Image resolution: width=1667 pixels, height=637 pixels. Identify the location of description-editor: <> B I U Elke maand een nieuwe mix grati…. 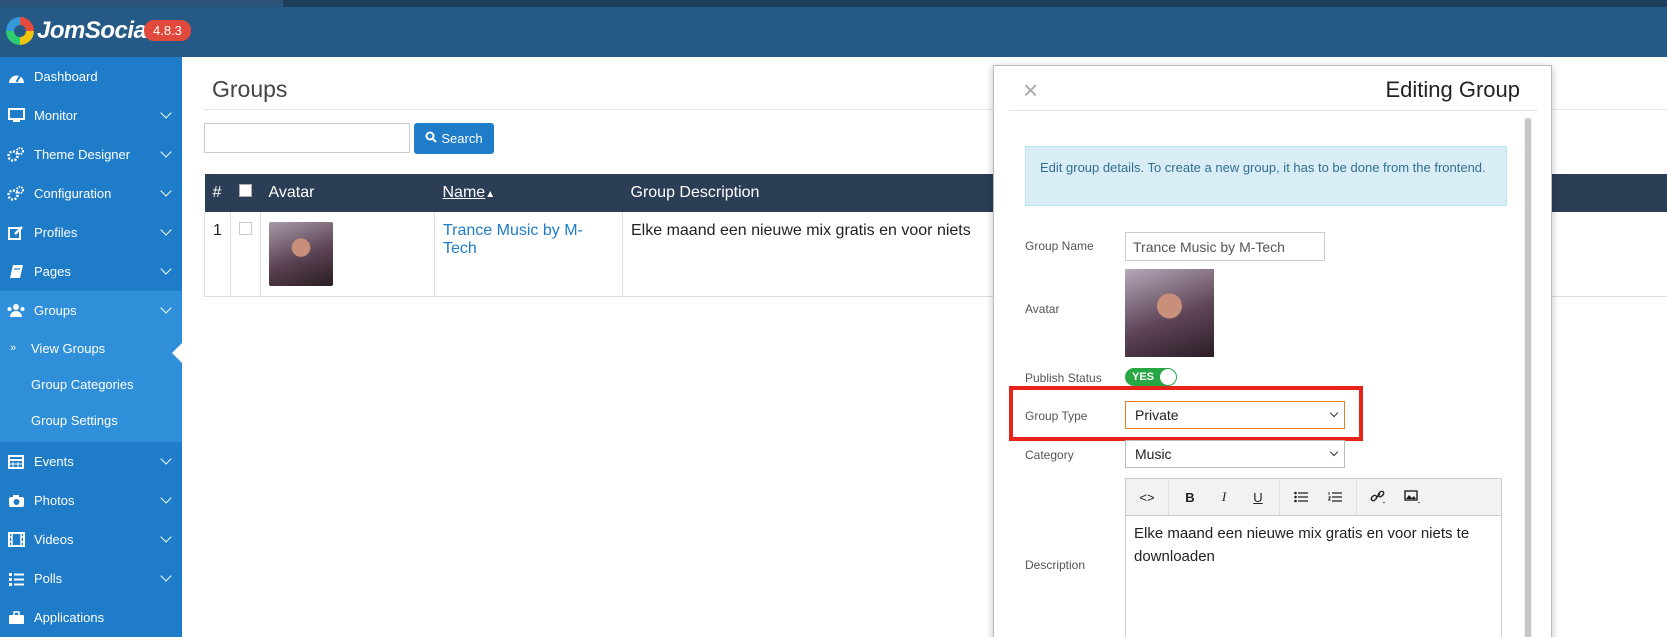
(1313, 557).